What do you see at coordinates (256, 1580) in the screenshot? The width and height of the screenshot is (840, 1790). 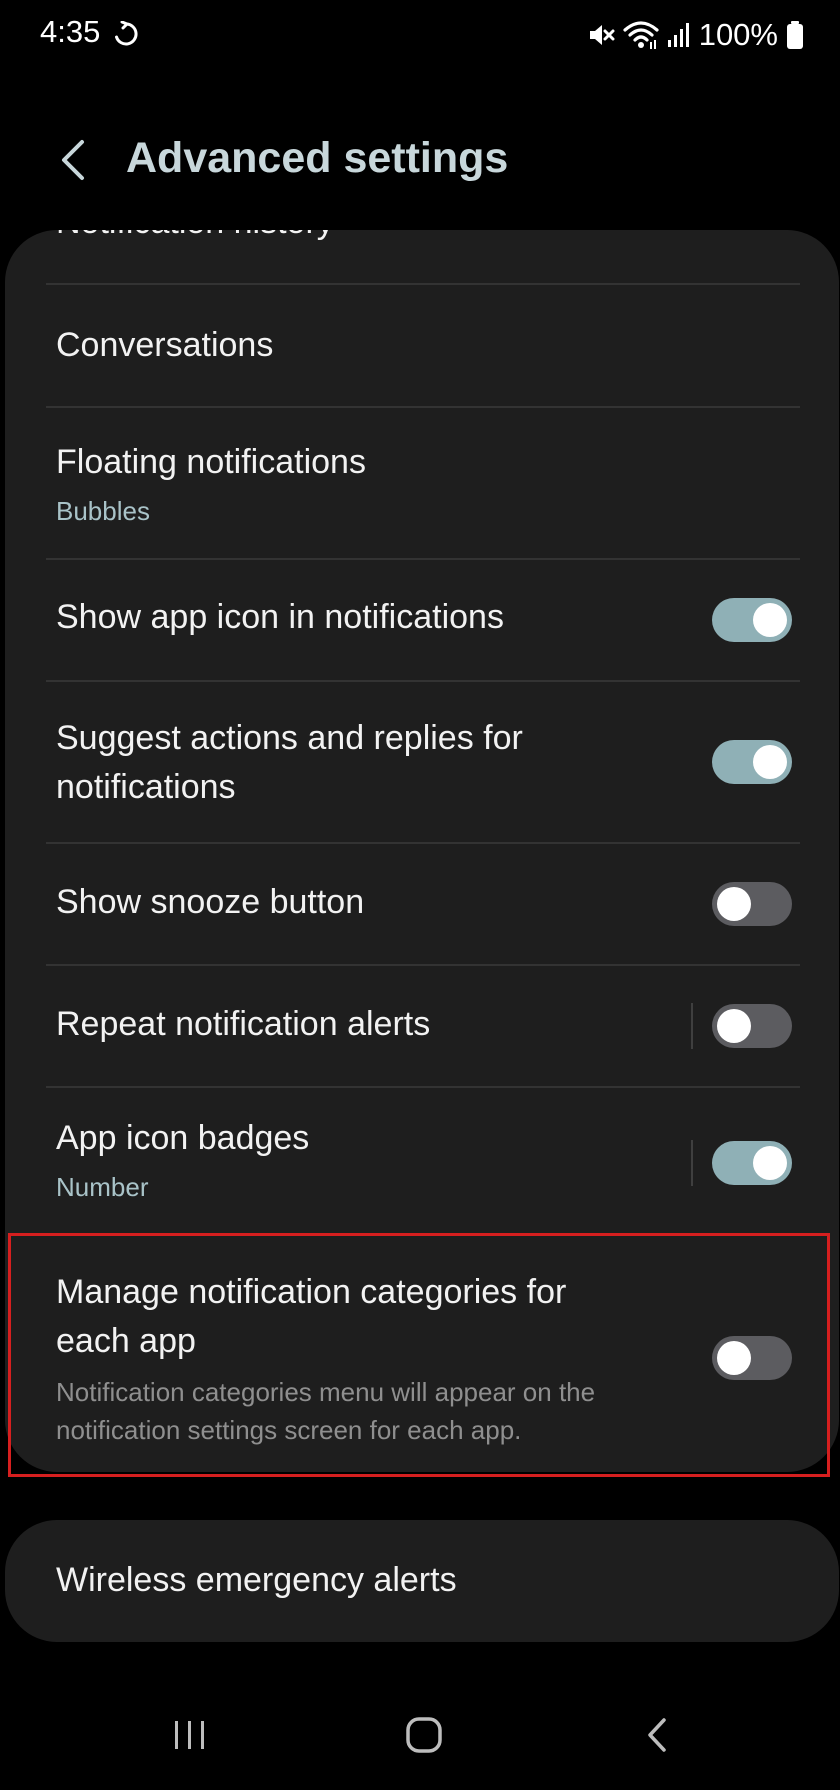 I see `emergency-alerts-title: Wireless emergency alerts` at bounding box center [256, 1580].